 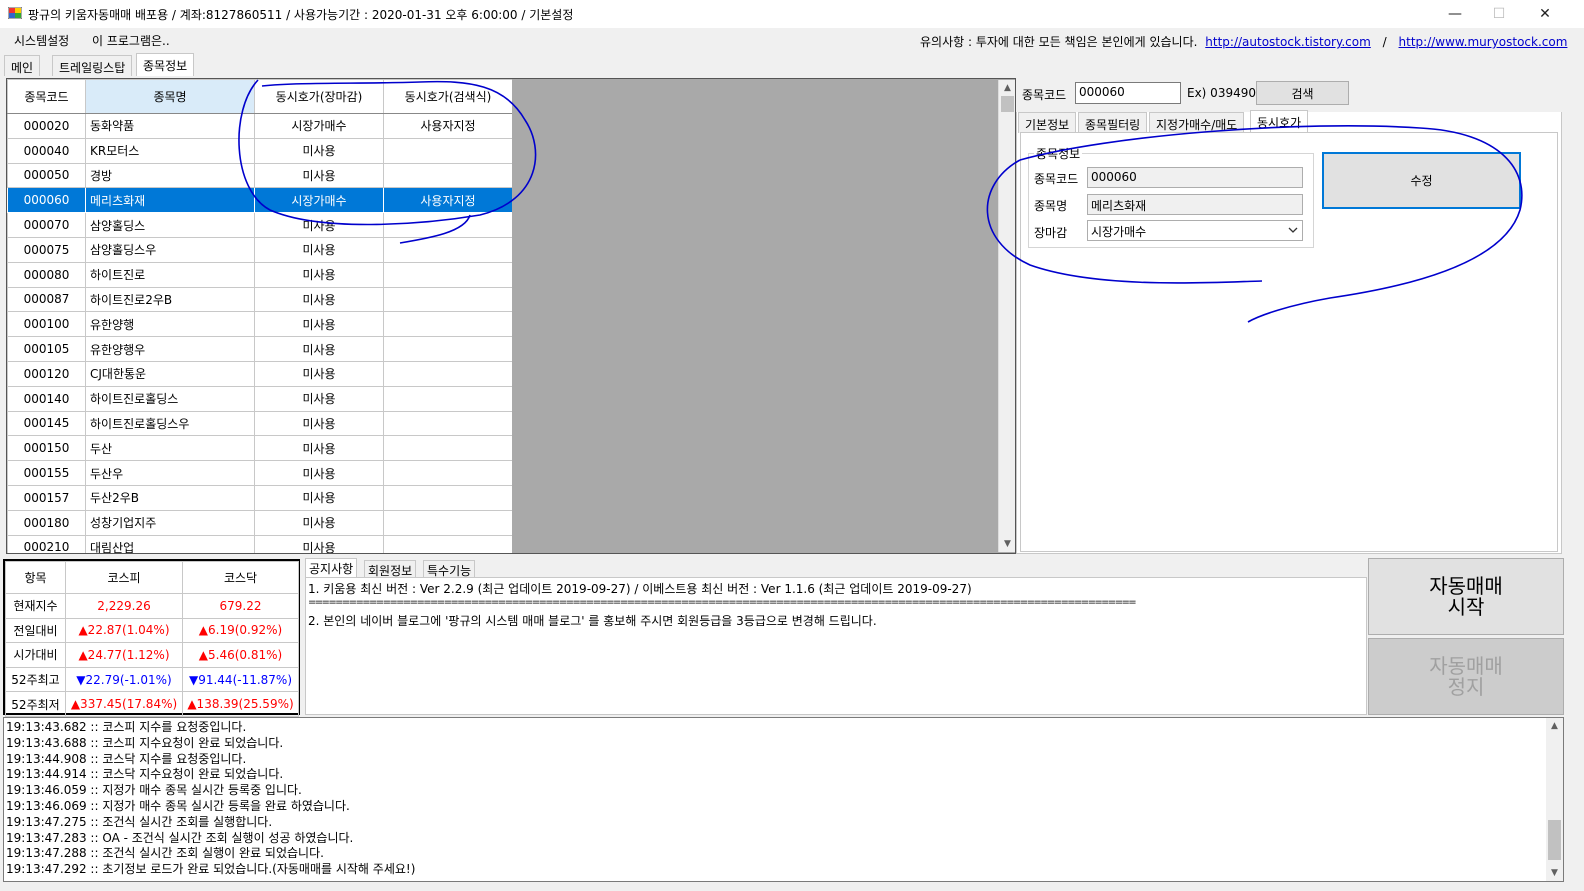 What do you see at coordinates (46, 249) in the screenshot?
I see `cell-code: 000075` at bounding box center [46, 249].